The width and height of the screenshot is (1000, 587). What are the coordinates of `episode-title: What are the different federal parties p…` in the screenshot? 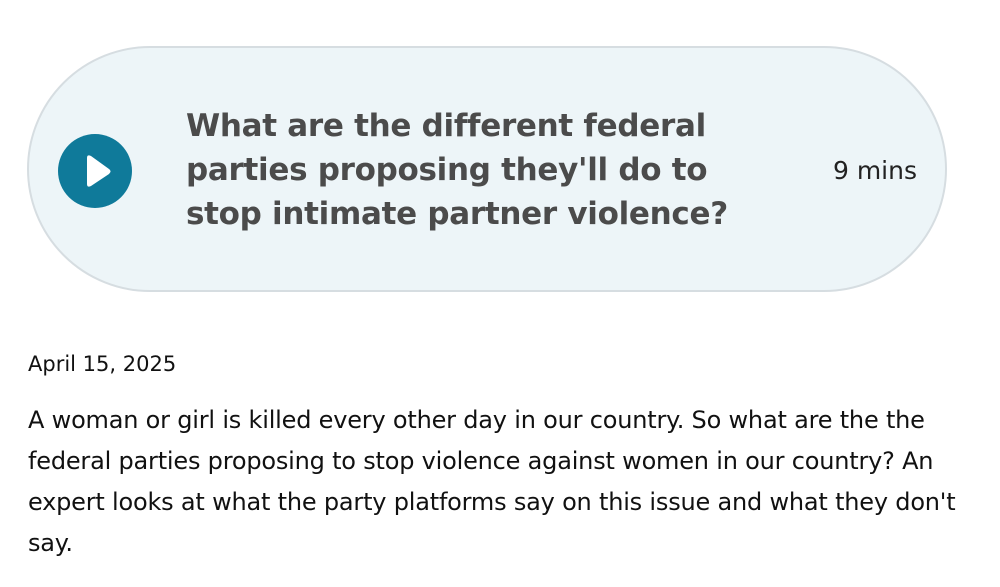 It's located at (486, 170).